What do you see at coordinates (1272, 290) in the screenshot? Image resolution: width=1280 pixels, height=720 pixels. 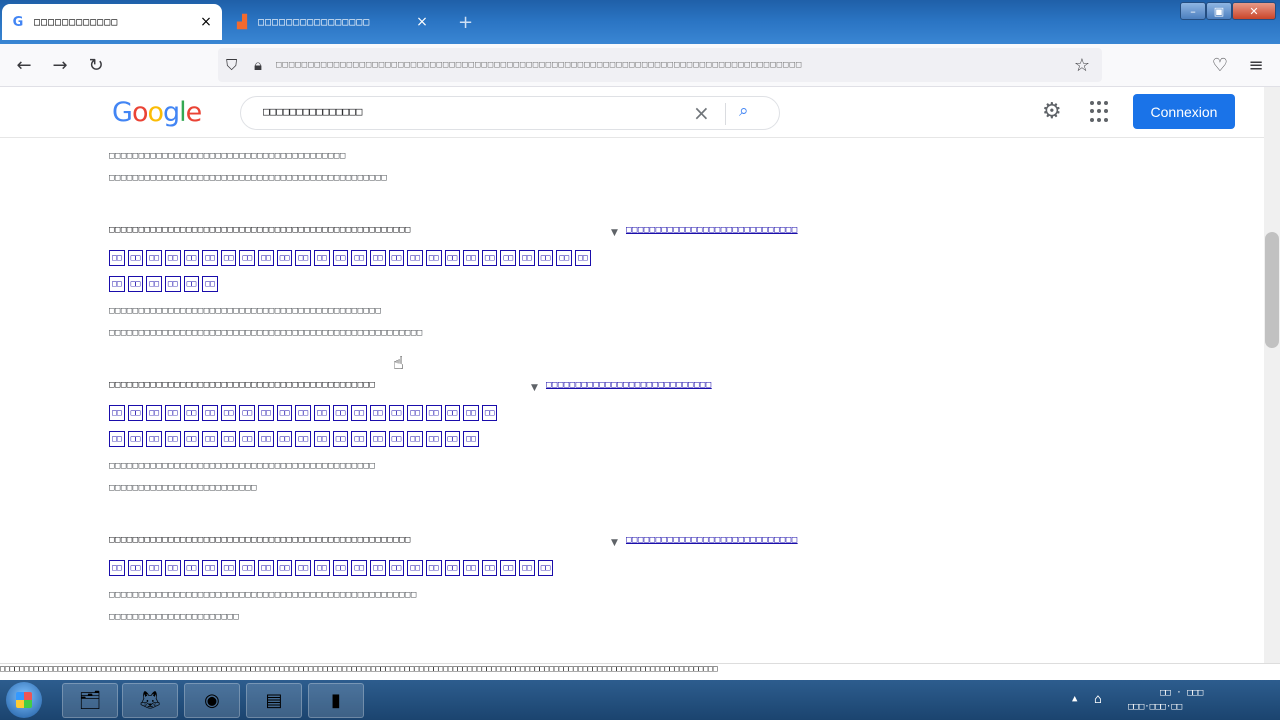 I see `scrollbar-thumb` at bounding box center [1272, 290].